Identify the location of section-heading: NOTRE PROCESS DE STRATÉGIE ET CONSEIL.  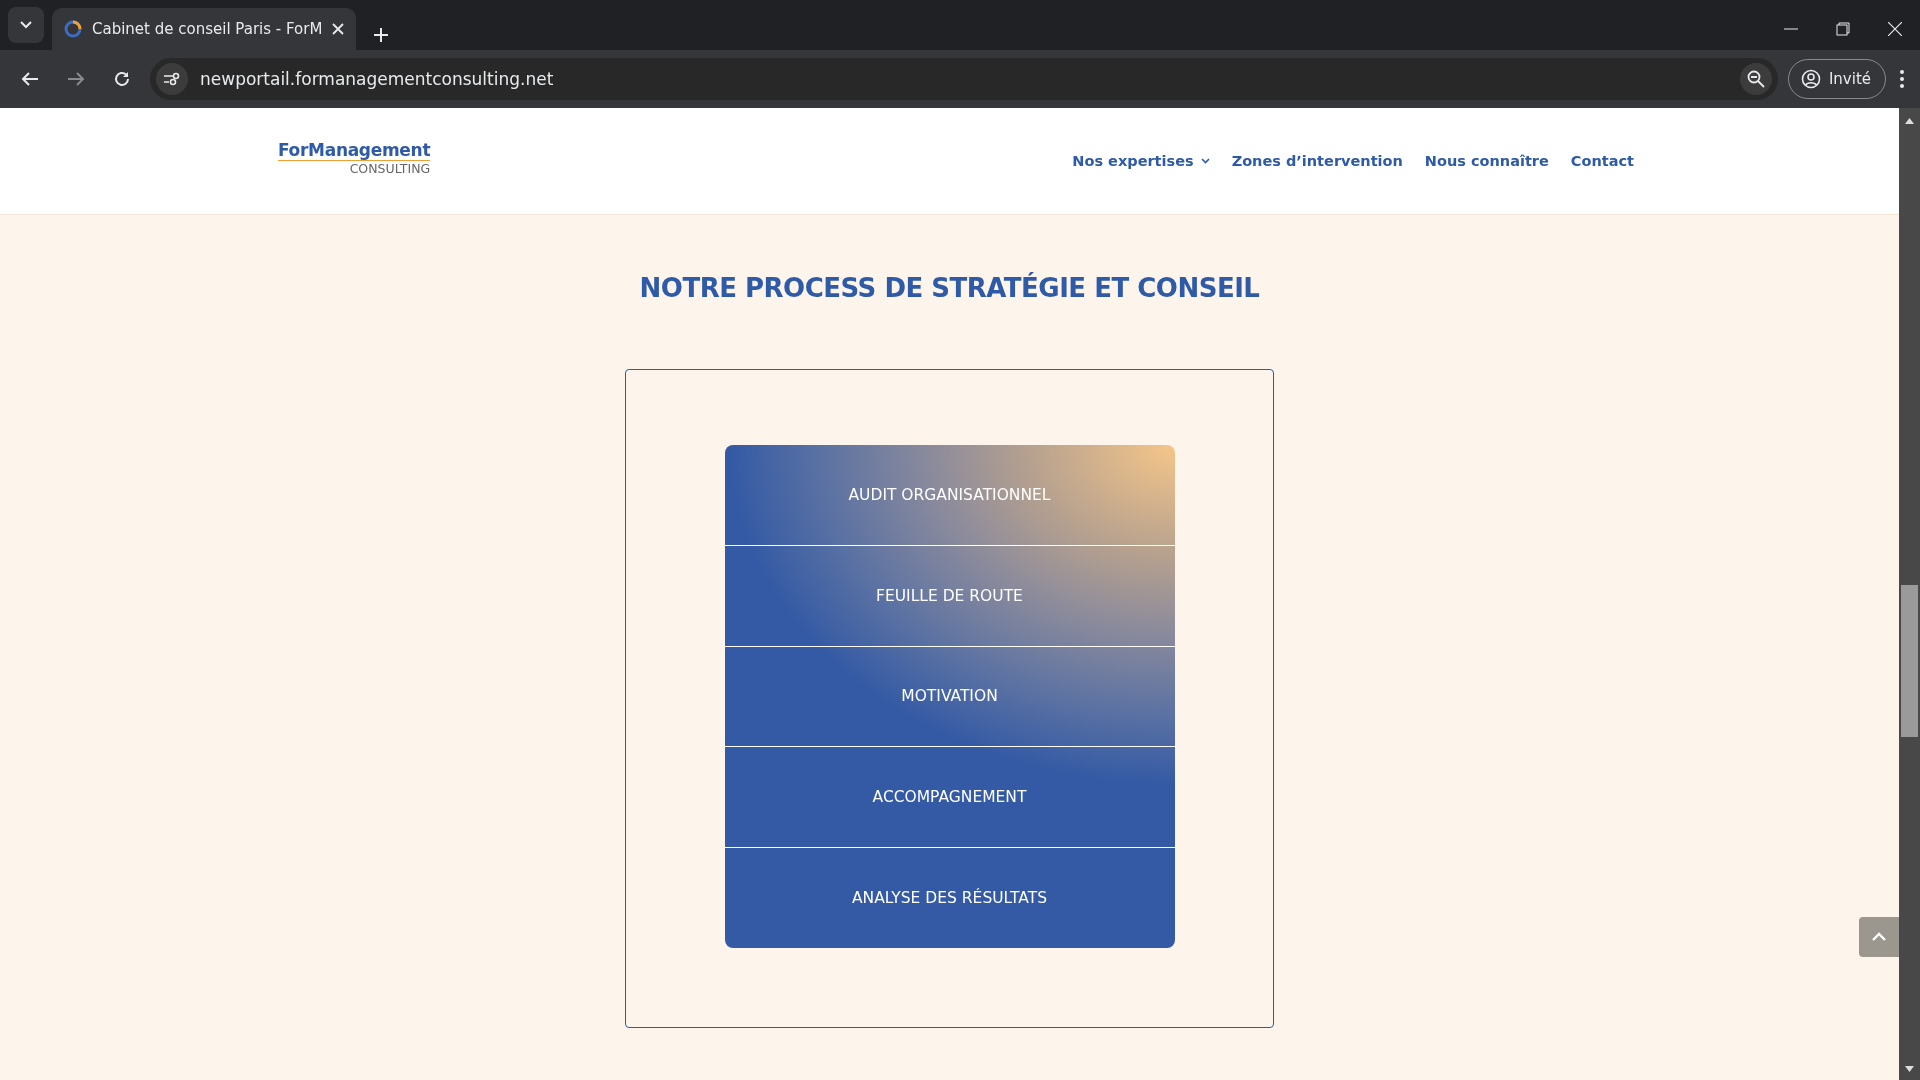
(949, 288).